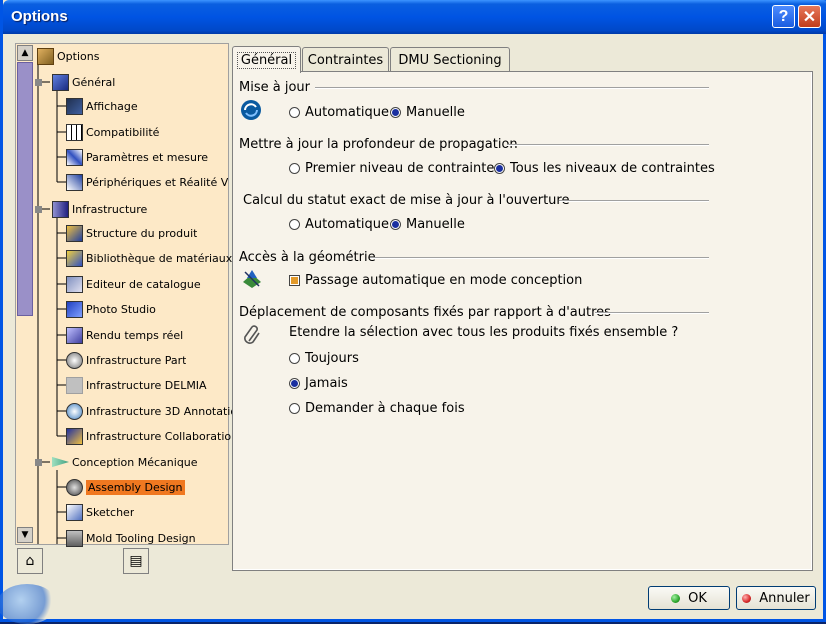 The width and height of the screenshot is (826, 624). Describe the element at coordinates (112, 106) in the screenshot. I see `tree-item-label: Affichage` at that location.